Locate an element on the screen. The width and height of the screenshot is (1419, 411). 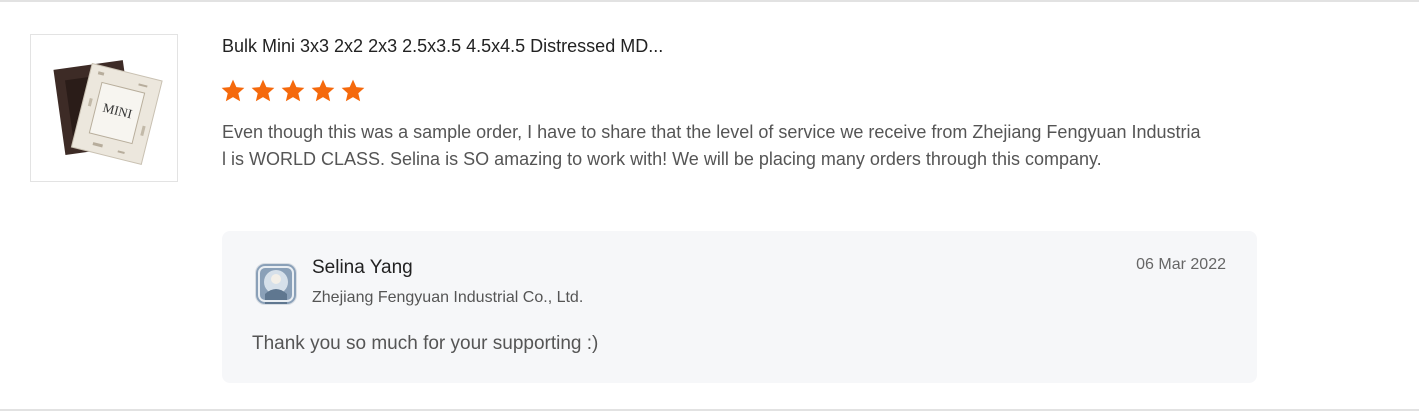
reply-date: 06 Mar 2022 is located at coordinates (1181, 264).